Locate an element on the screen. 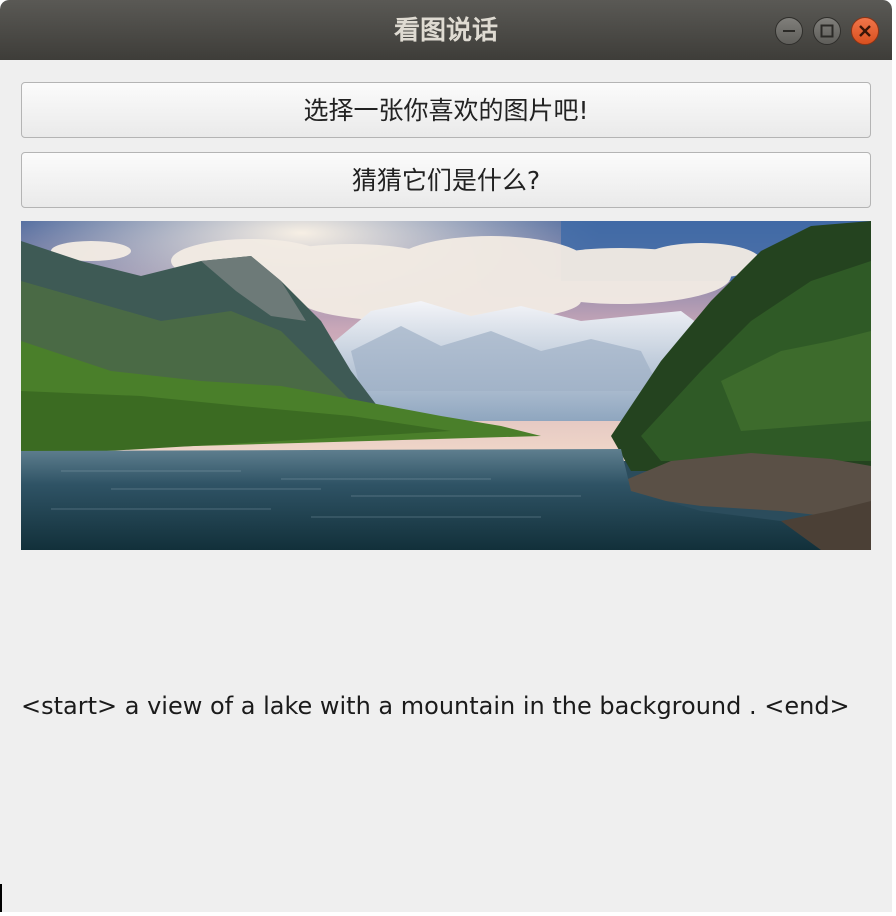 The image size is (896, 916). minimize-icon is located at coordinates (789, 31).